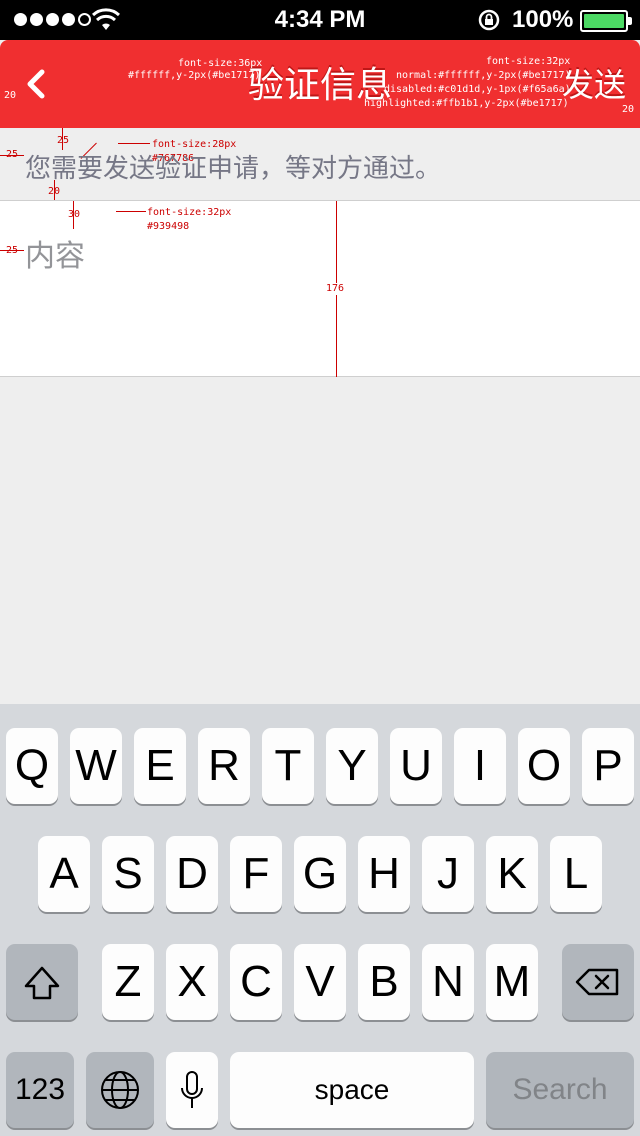 This screenshot has height=1136, width=640. Describe the element at coordinates (194, 75) in the screenshot. I see `anno-title-color: #ffffff,y-2px(#be1717)` at that location.